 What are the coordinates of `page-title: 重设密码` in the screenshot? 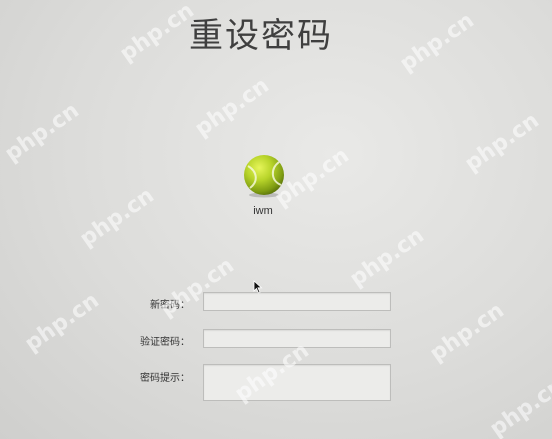 It's located at (261, 36).